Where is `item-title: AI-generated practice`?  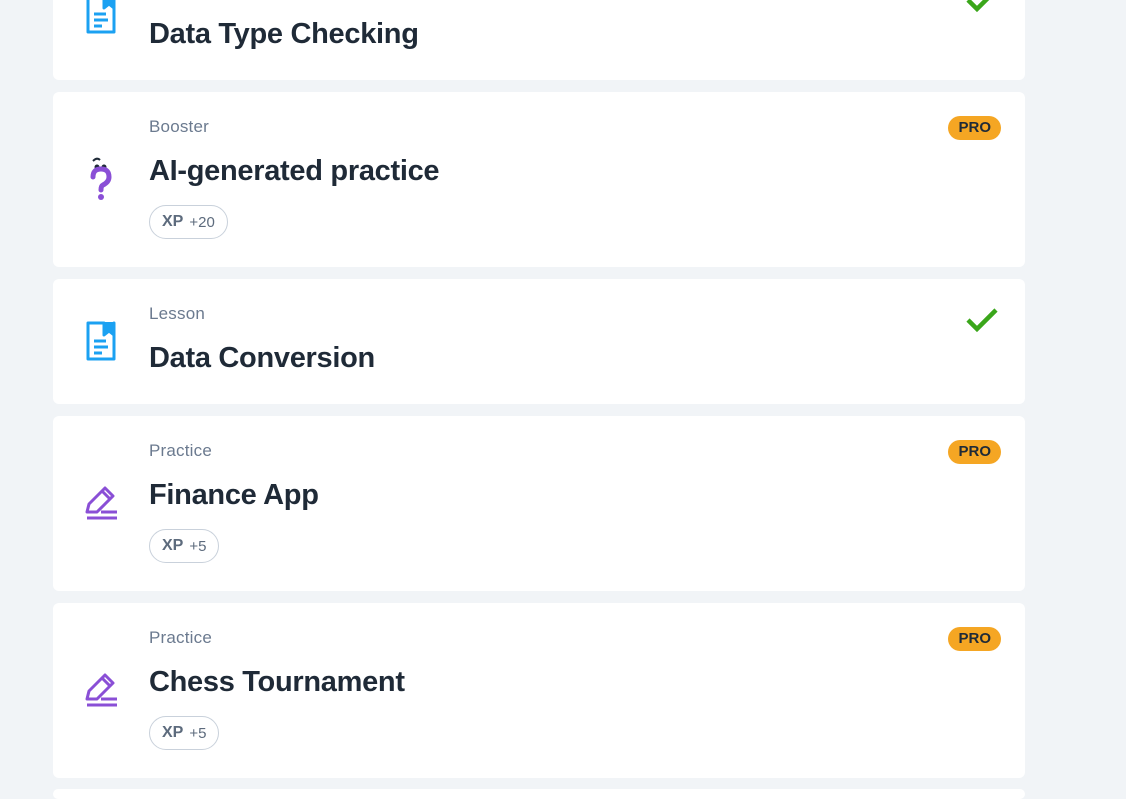 item-title: AI-generated practice is located at coordinates (294, 171).